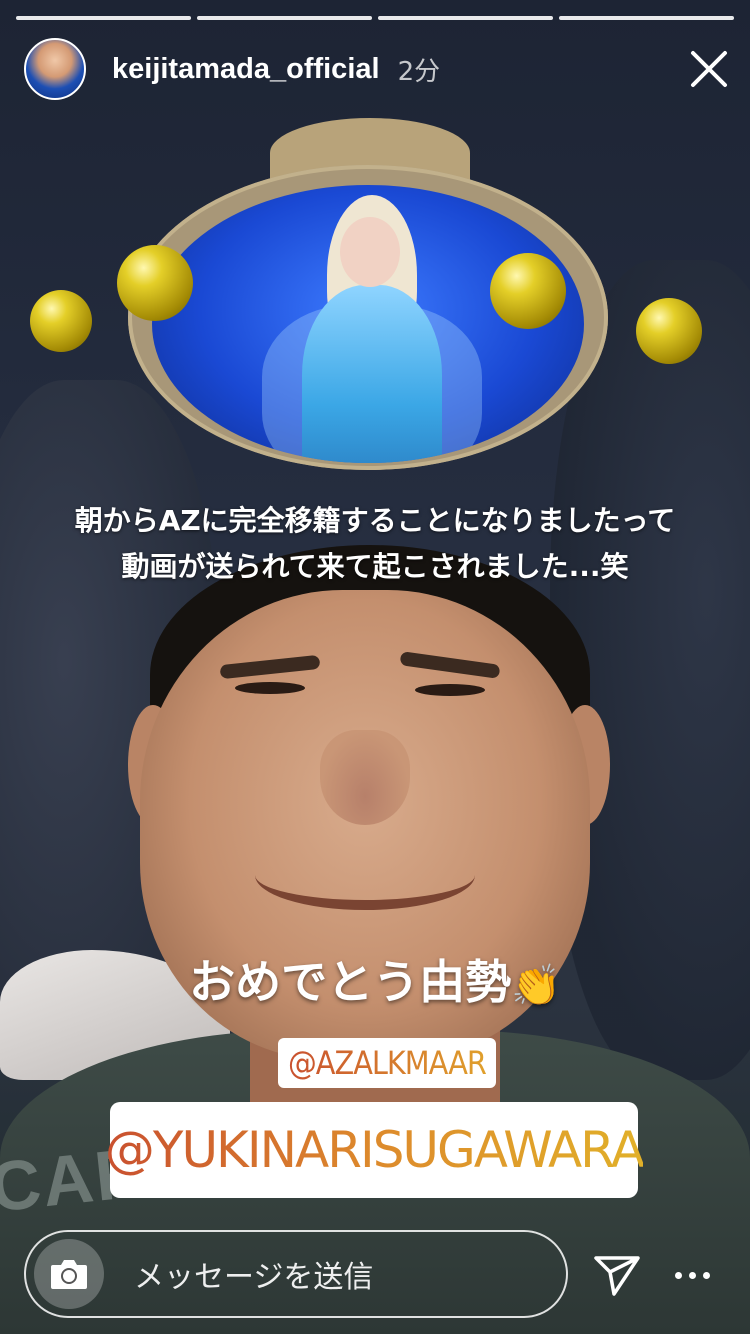  I want to click on story-footer: メッセージを送信, so click(375, 1277).